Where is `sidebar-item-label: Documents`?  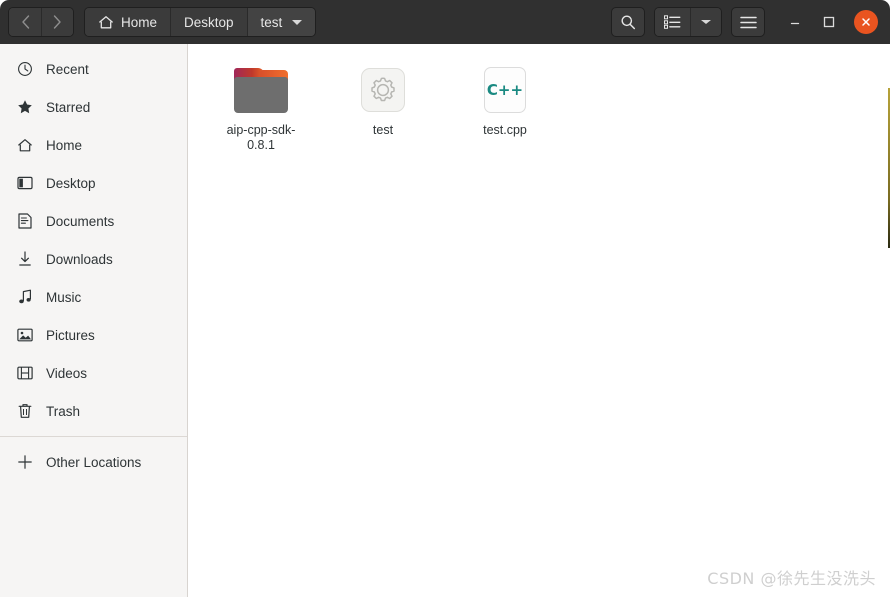 sidebar-item-label: Documents is located at coordinates (80, 221).